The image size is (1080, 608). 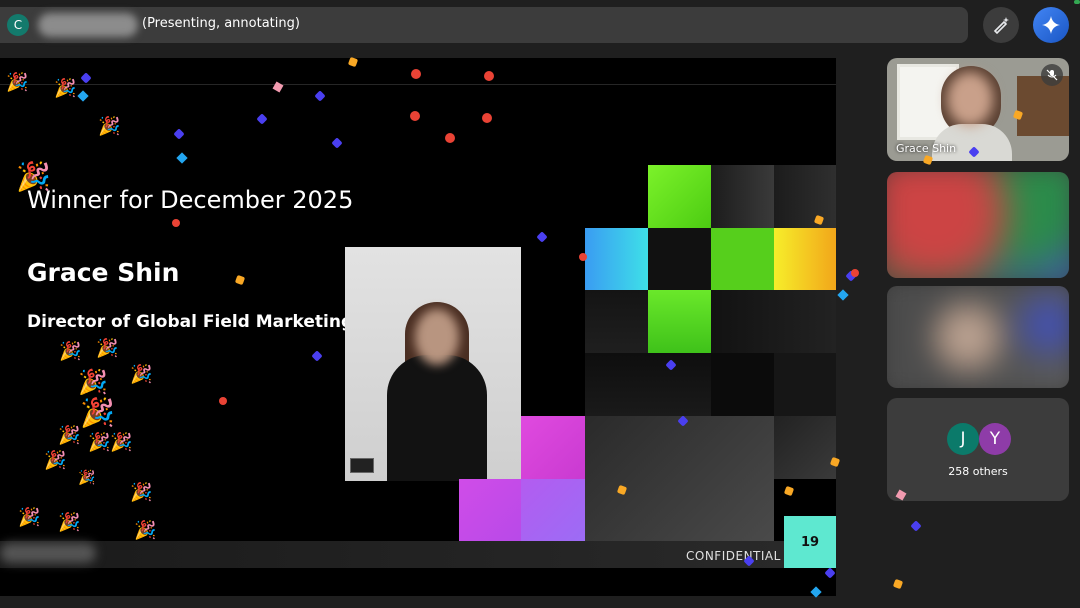 I want to click on participant-name: Grace Shin, so click(x=926, y=148).